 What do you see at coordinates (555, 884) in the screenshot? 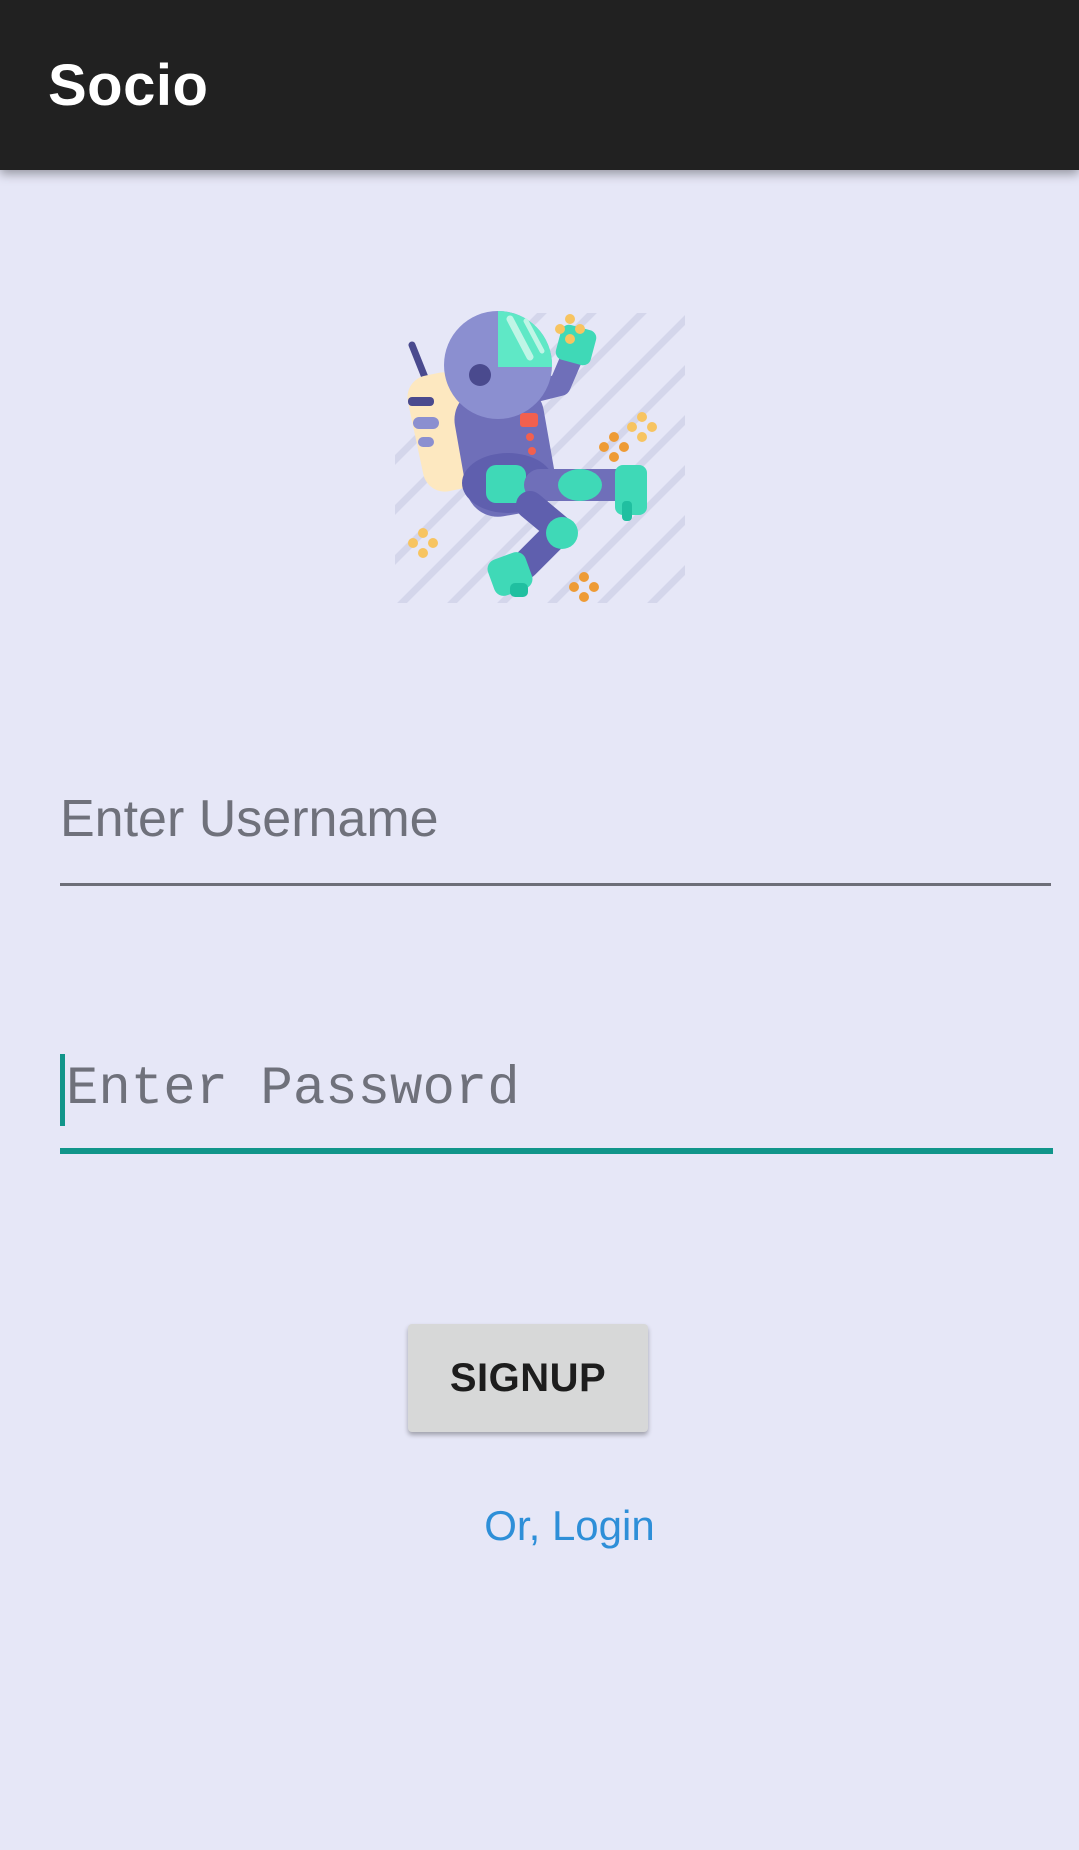
I see `username-underline` at bounding box center [555, 884].